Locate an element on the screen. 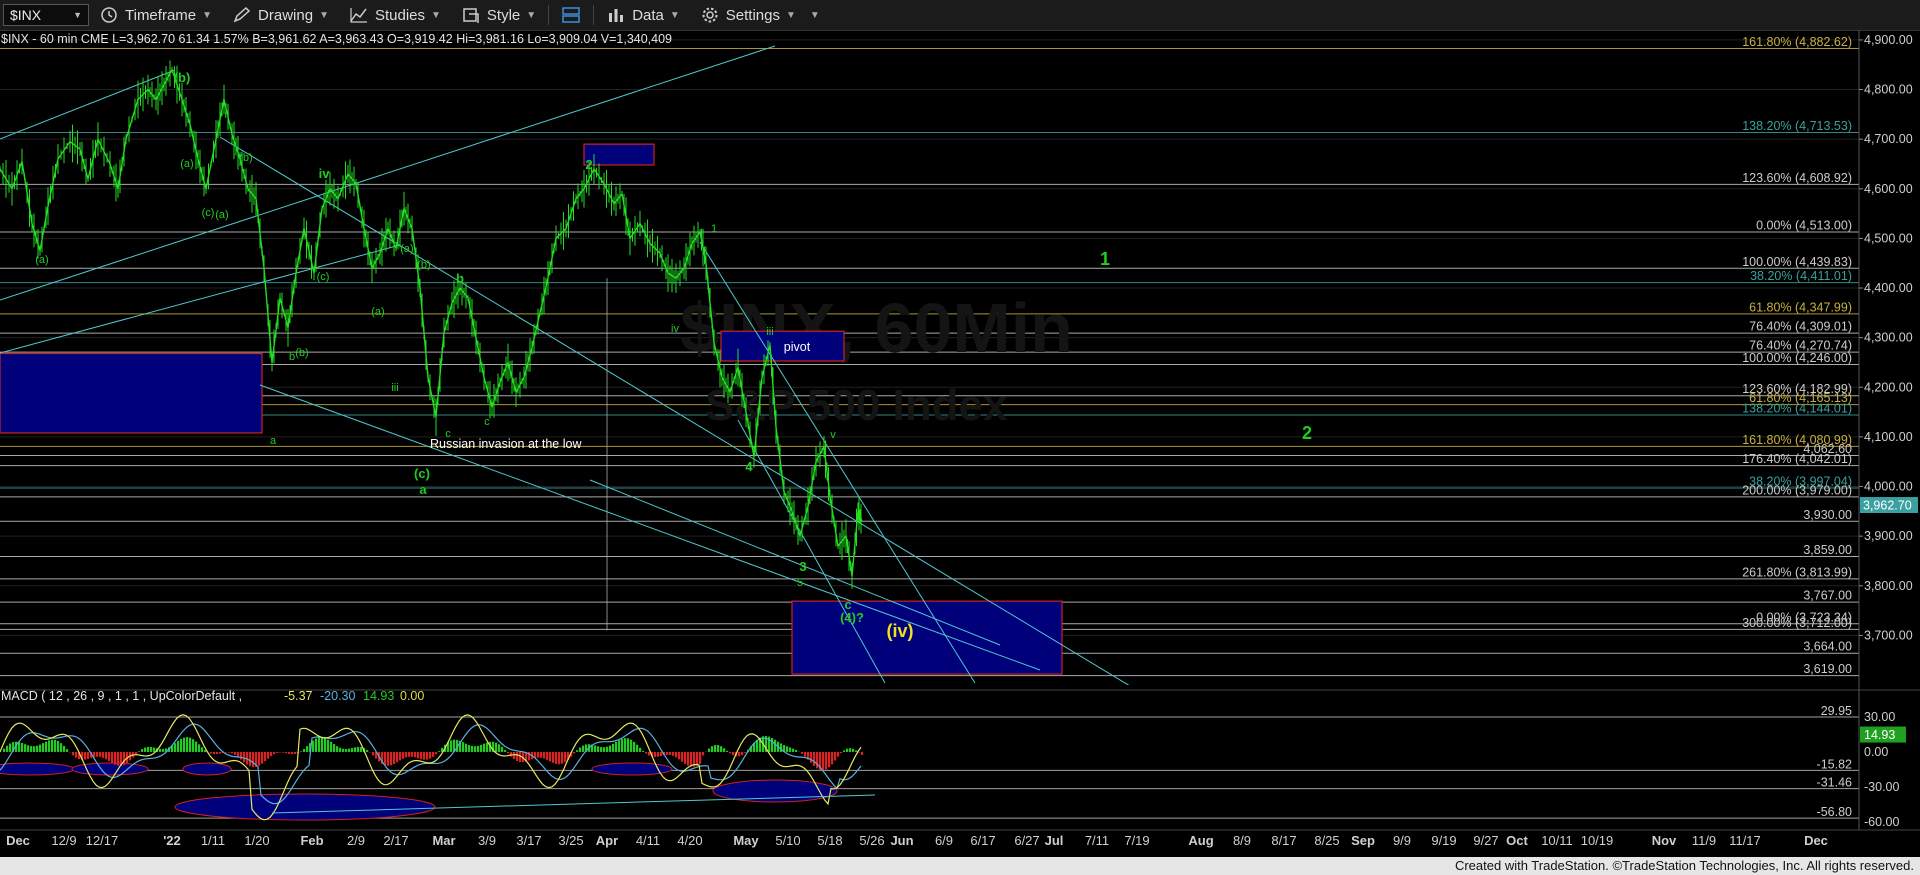 The width and height of the screenshot is (1920, 875). time-tick-label: 2/9 is located at coordinates (356, 840).